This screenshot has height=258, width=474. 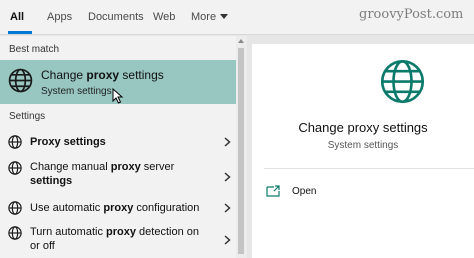 I want to click on result-automatic-proxy-detection: Turn automatic proxy detection on or off, so click(x=118, y=240).